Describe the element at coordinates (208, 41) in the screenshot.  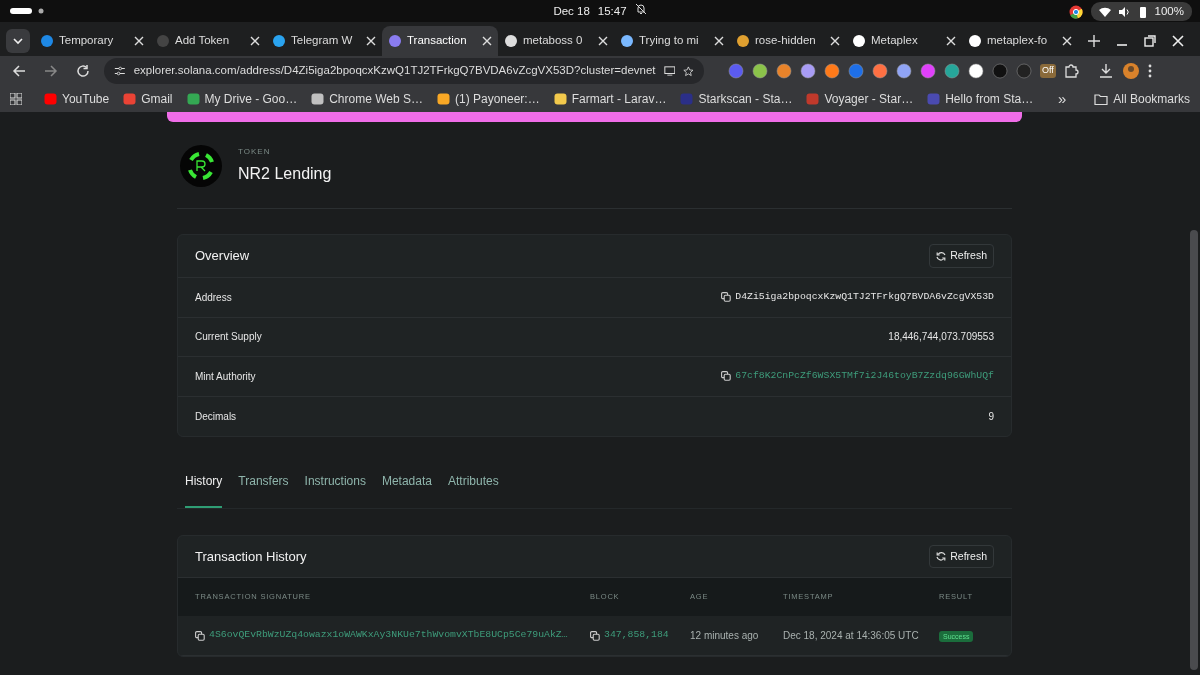
I see `browser-tab: Add Token` at that location.